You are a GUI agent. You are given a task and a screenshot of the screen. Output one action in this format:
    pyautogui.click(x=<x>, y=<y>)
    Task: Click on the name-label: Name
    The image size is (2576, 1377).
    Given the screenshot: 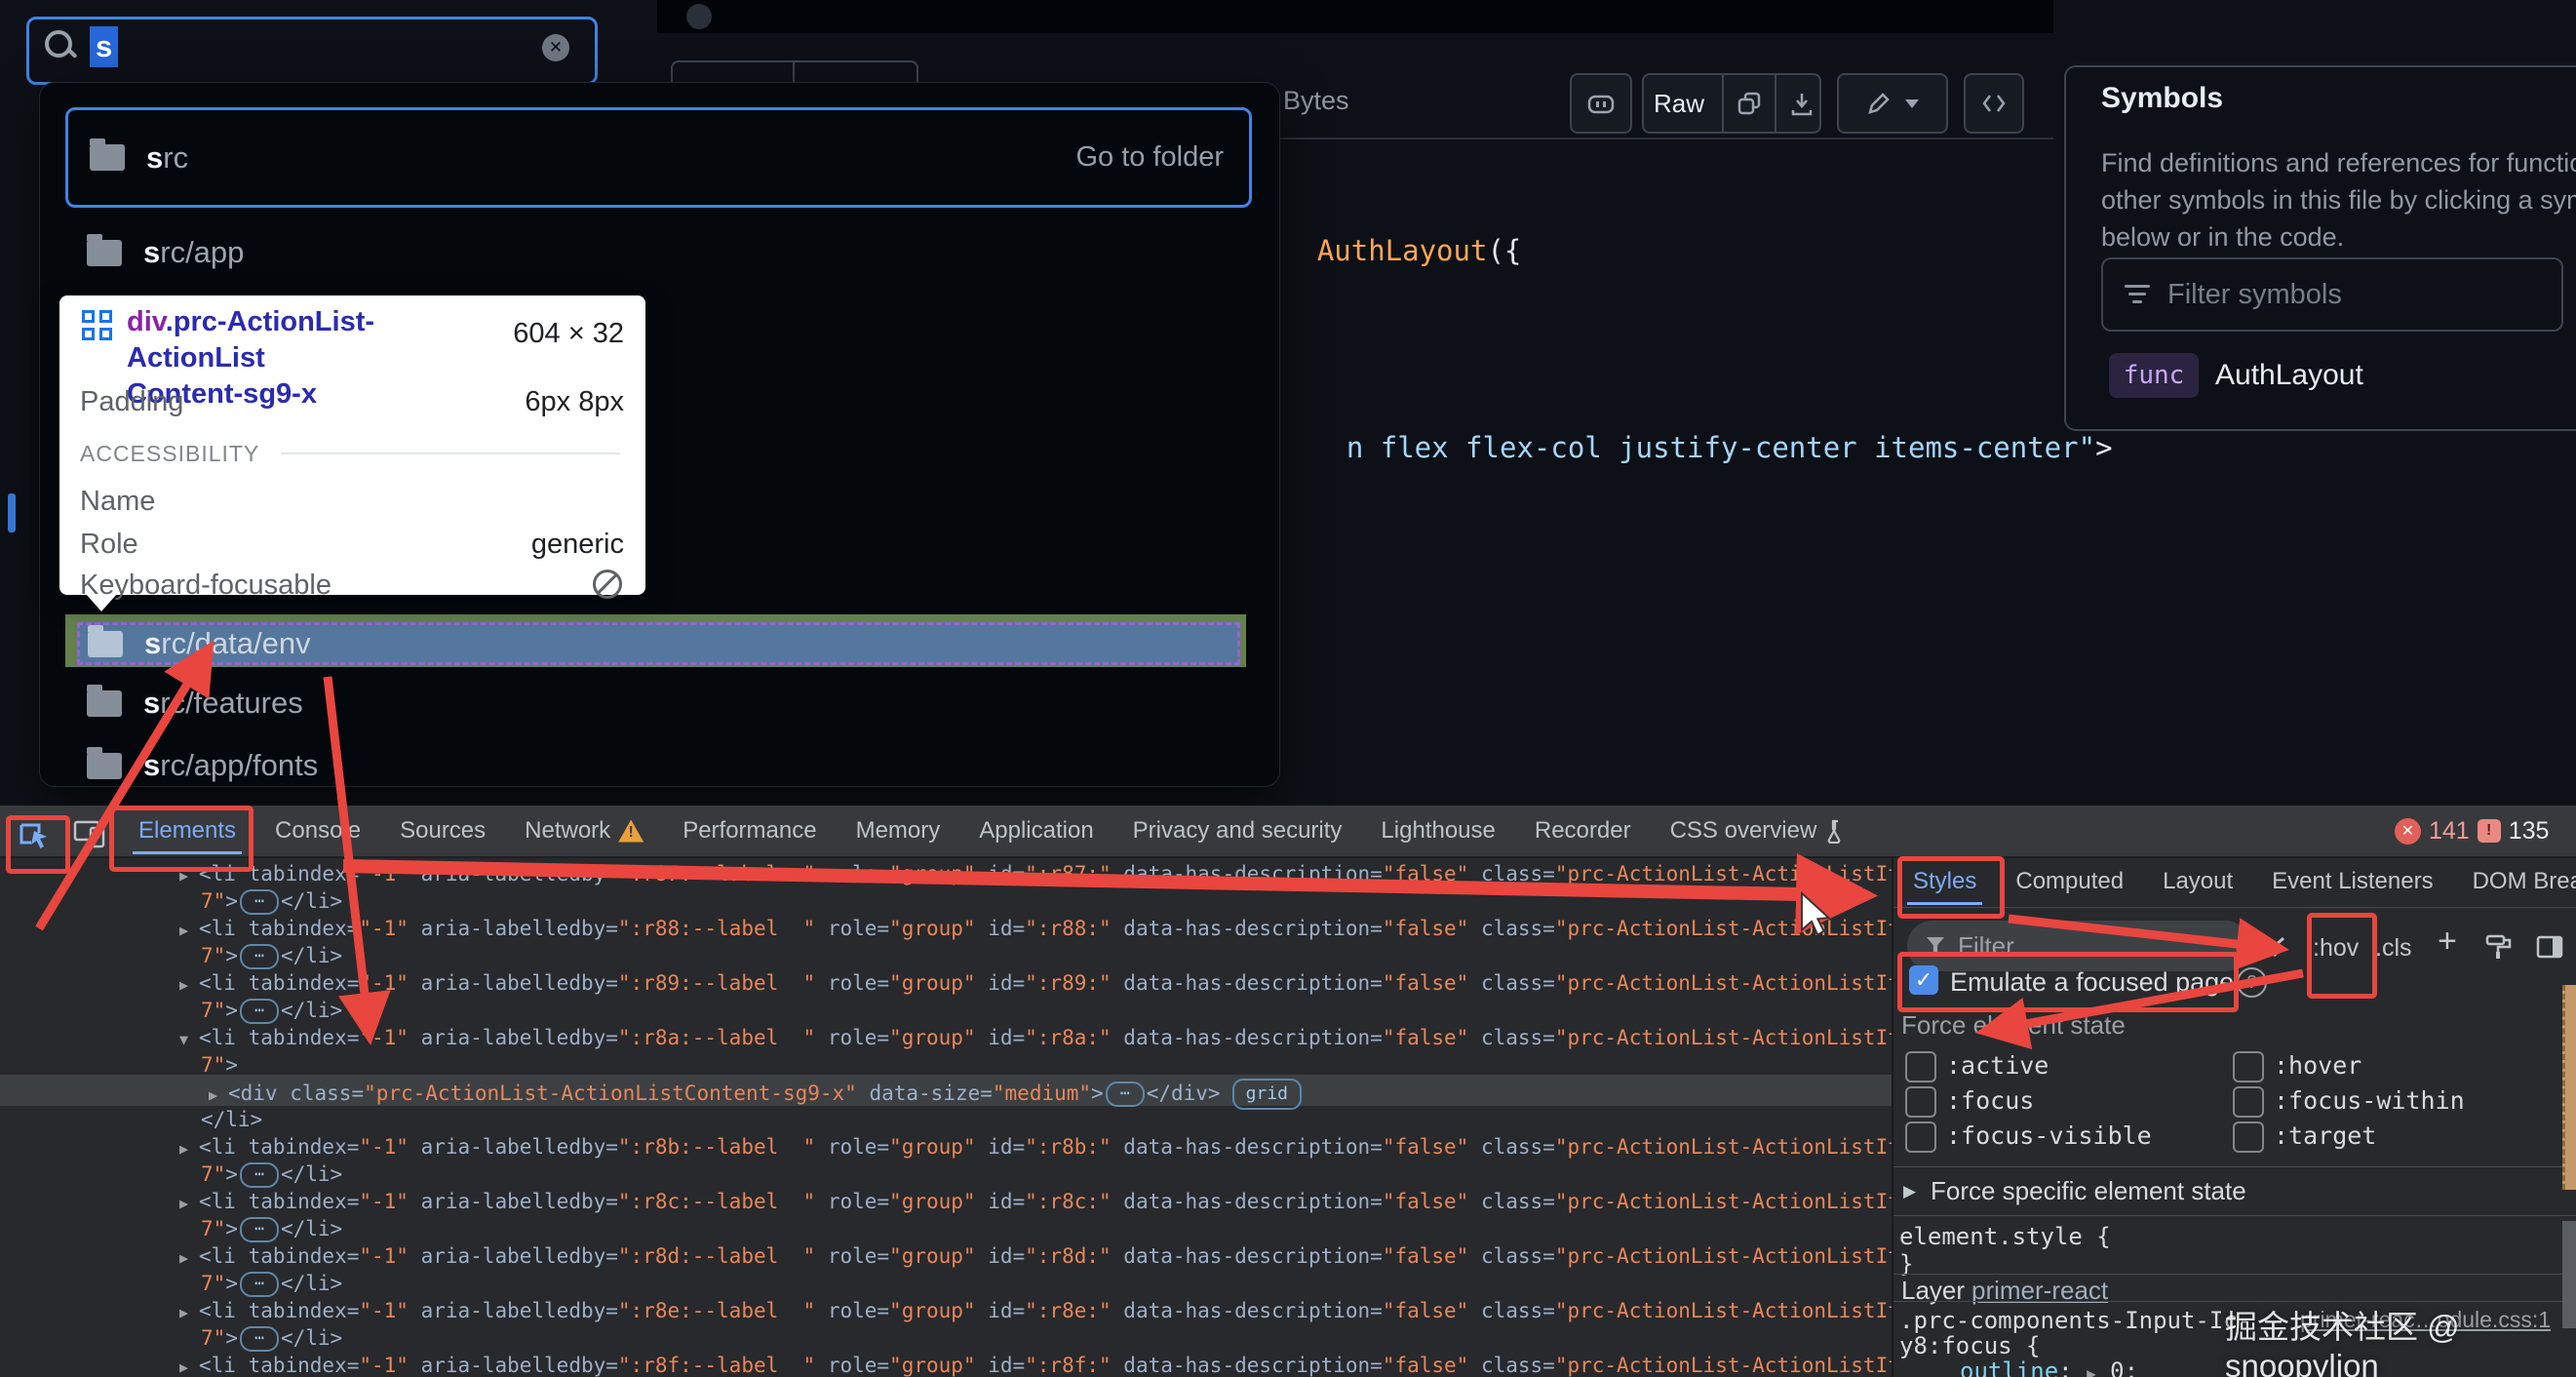 What is the action you would take?
    pyautogui.click(x=118, y=501)
    